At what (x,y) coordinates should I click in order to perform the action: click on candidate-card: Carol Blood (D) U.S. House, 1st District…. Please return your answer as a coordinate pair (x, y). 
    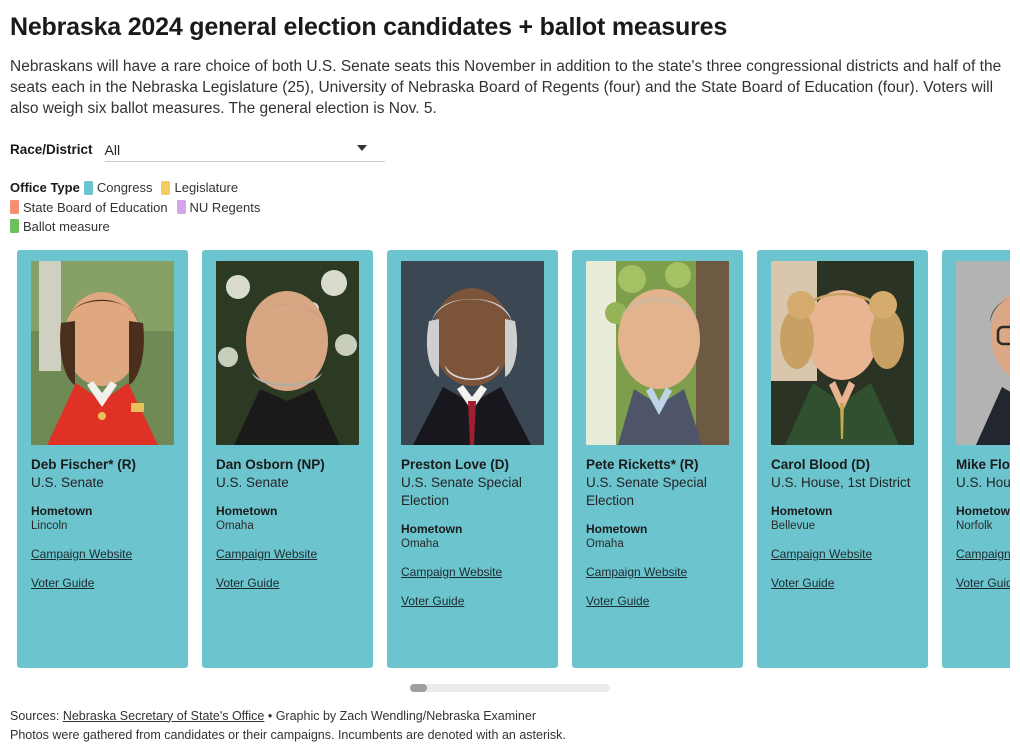
    Looking at the image, I should click on (842, 458).